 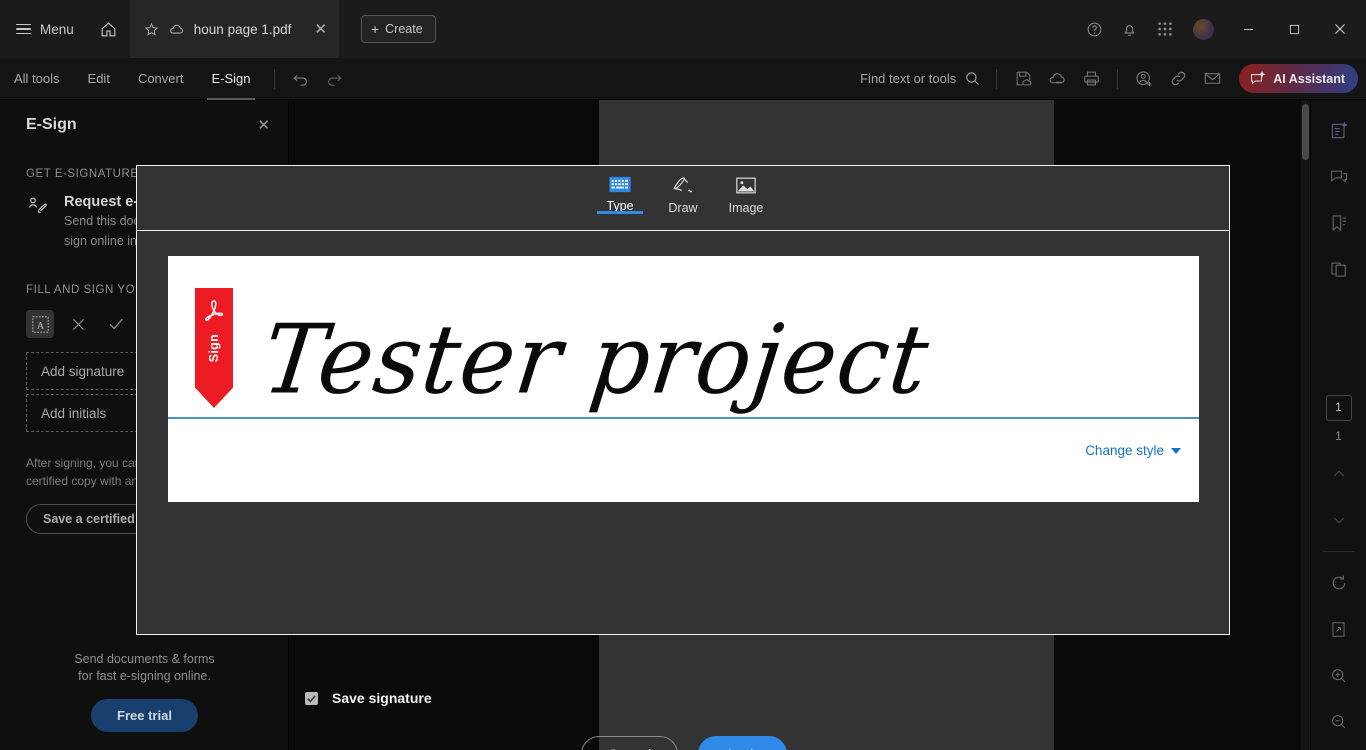 What do you see at coordinates (51, 124) in the screenshot?
I see `sidebar-title: E-Sign` at bounding box center [51, 124].